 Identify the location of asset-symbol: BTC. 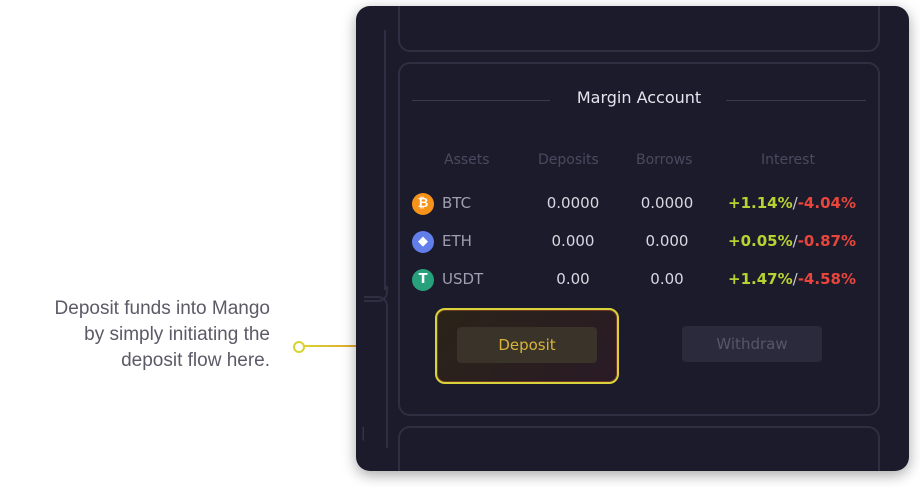
(457, 203).